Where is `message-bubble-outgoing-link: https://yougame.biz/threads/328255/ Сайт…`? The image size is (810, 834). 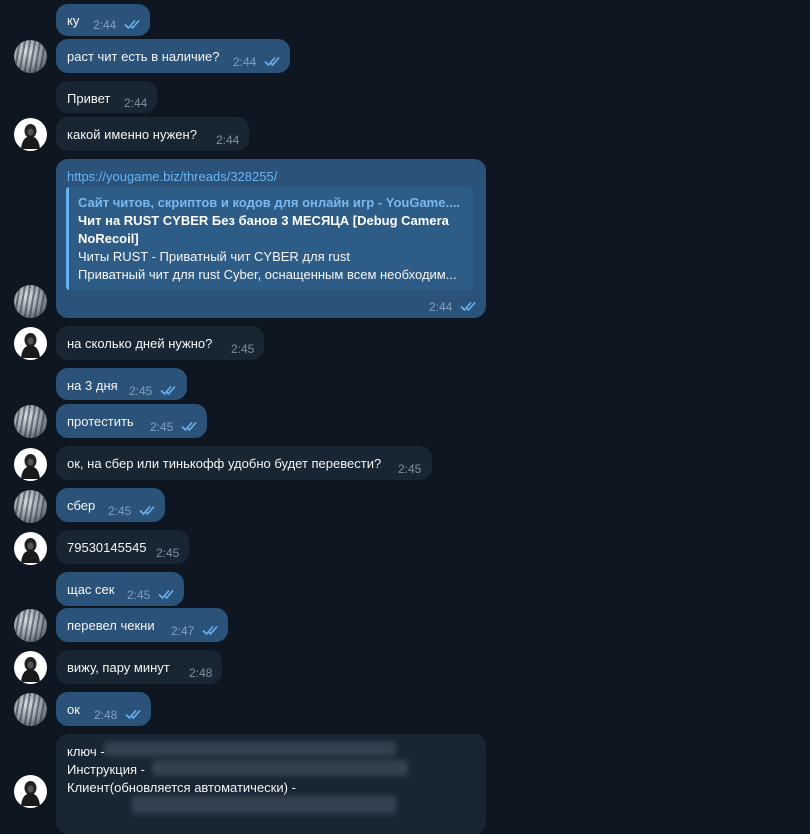
message-bubble-outgoing-link: https://yougame.biz/threads/328255/ Сайт… is located at coordinates (271, 238).